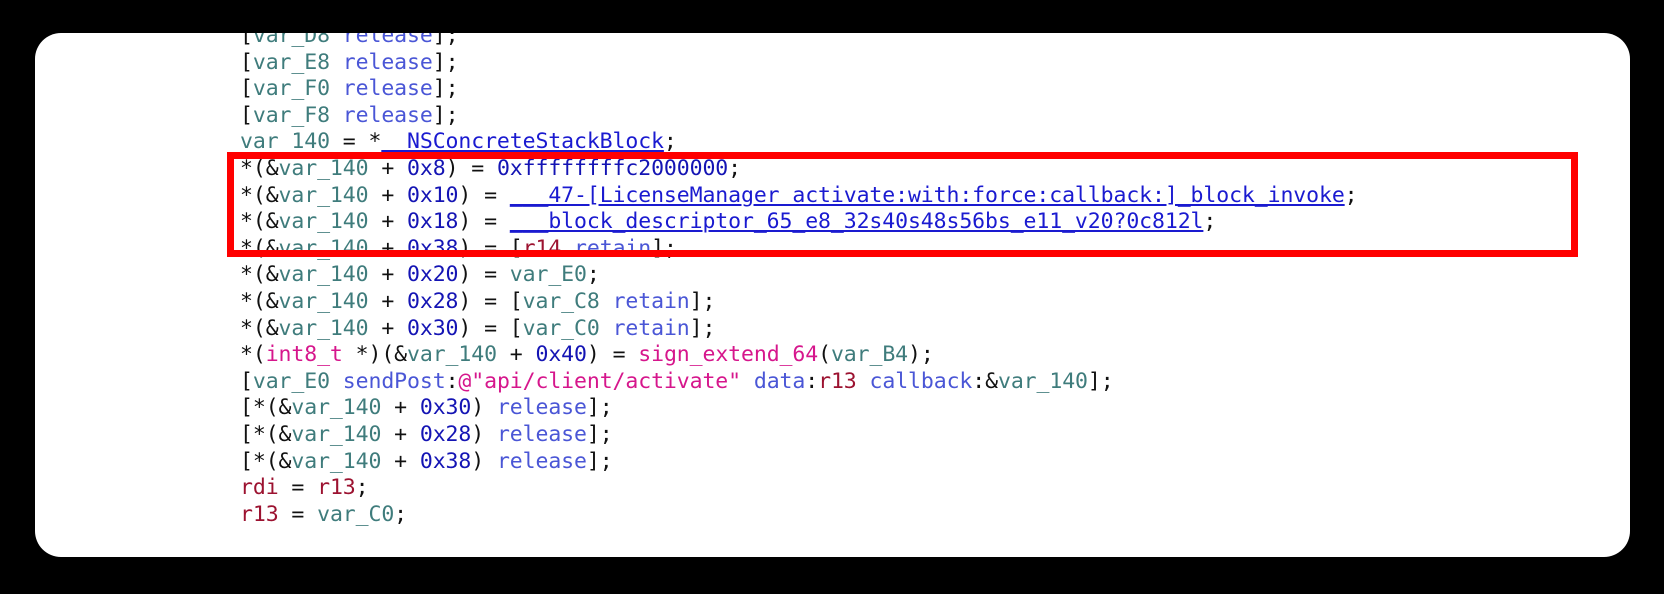 This screenshot has width=1664, height=594. I want to click on code-token: retain, so click(651, 301).